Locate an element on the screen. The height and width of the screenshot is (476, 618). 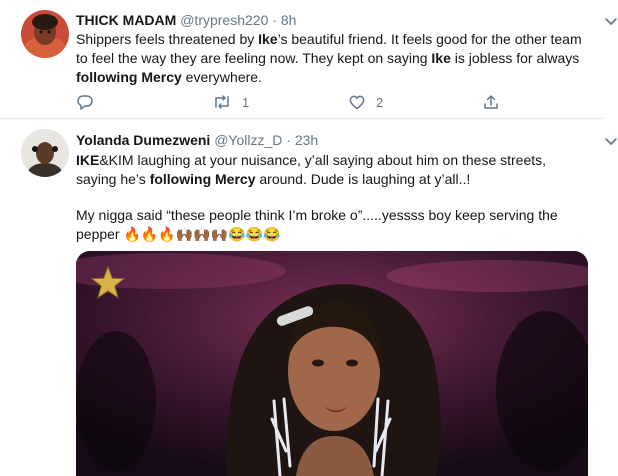
tweet-header: THICK MADAM @trypresh220 · 8h is located at coordinates (186, 20).